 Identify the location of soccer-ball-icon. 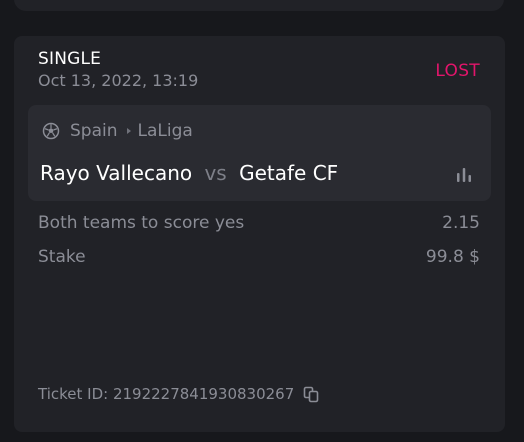
(51, 131).